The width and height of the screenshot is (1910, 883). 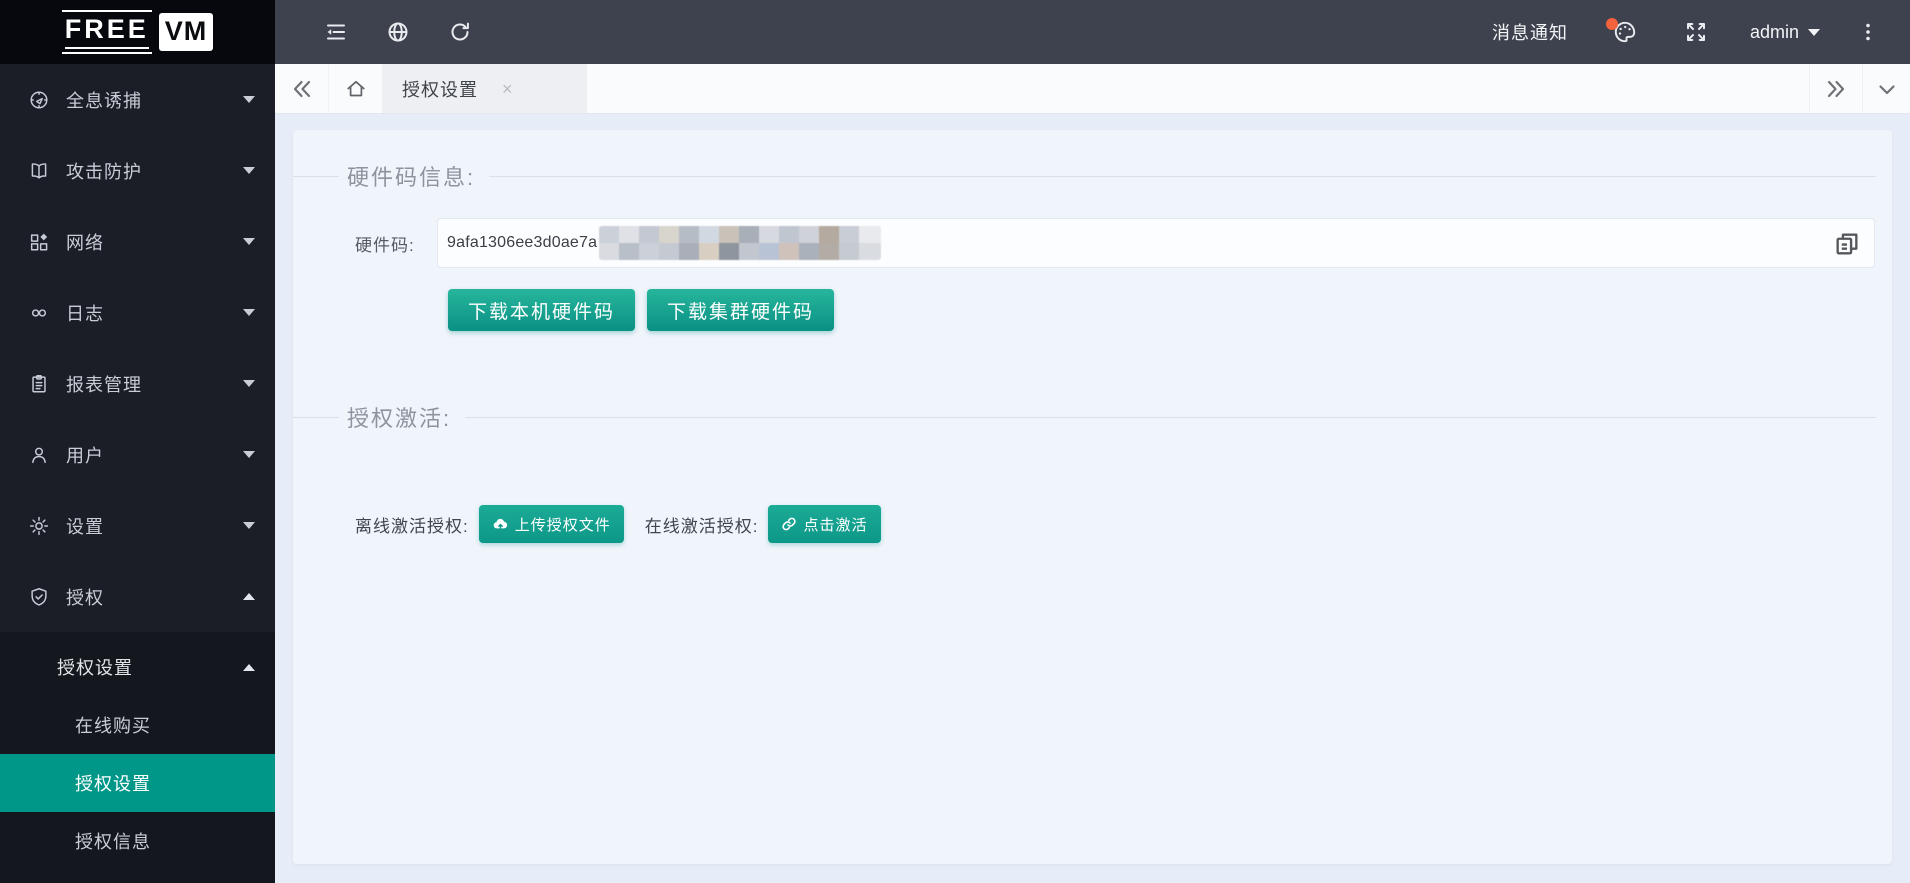 What do you see at coordinates (542, 310) in the screenshot?
I see `download-local-hwcode-button: 下载本机硬件码` at bounding box center [542, 310].